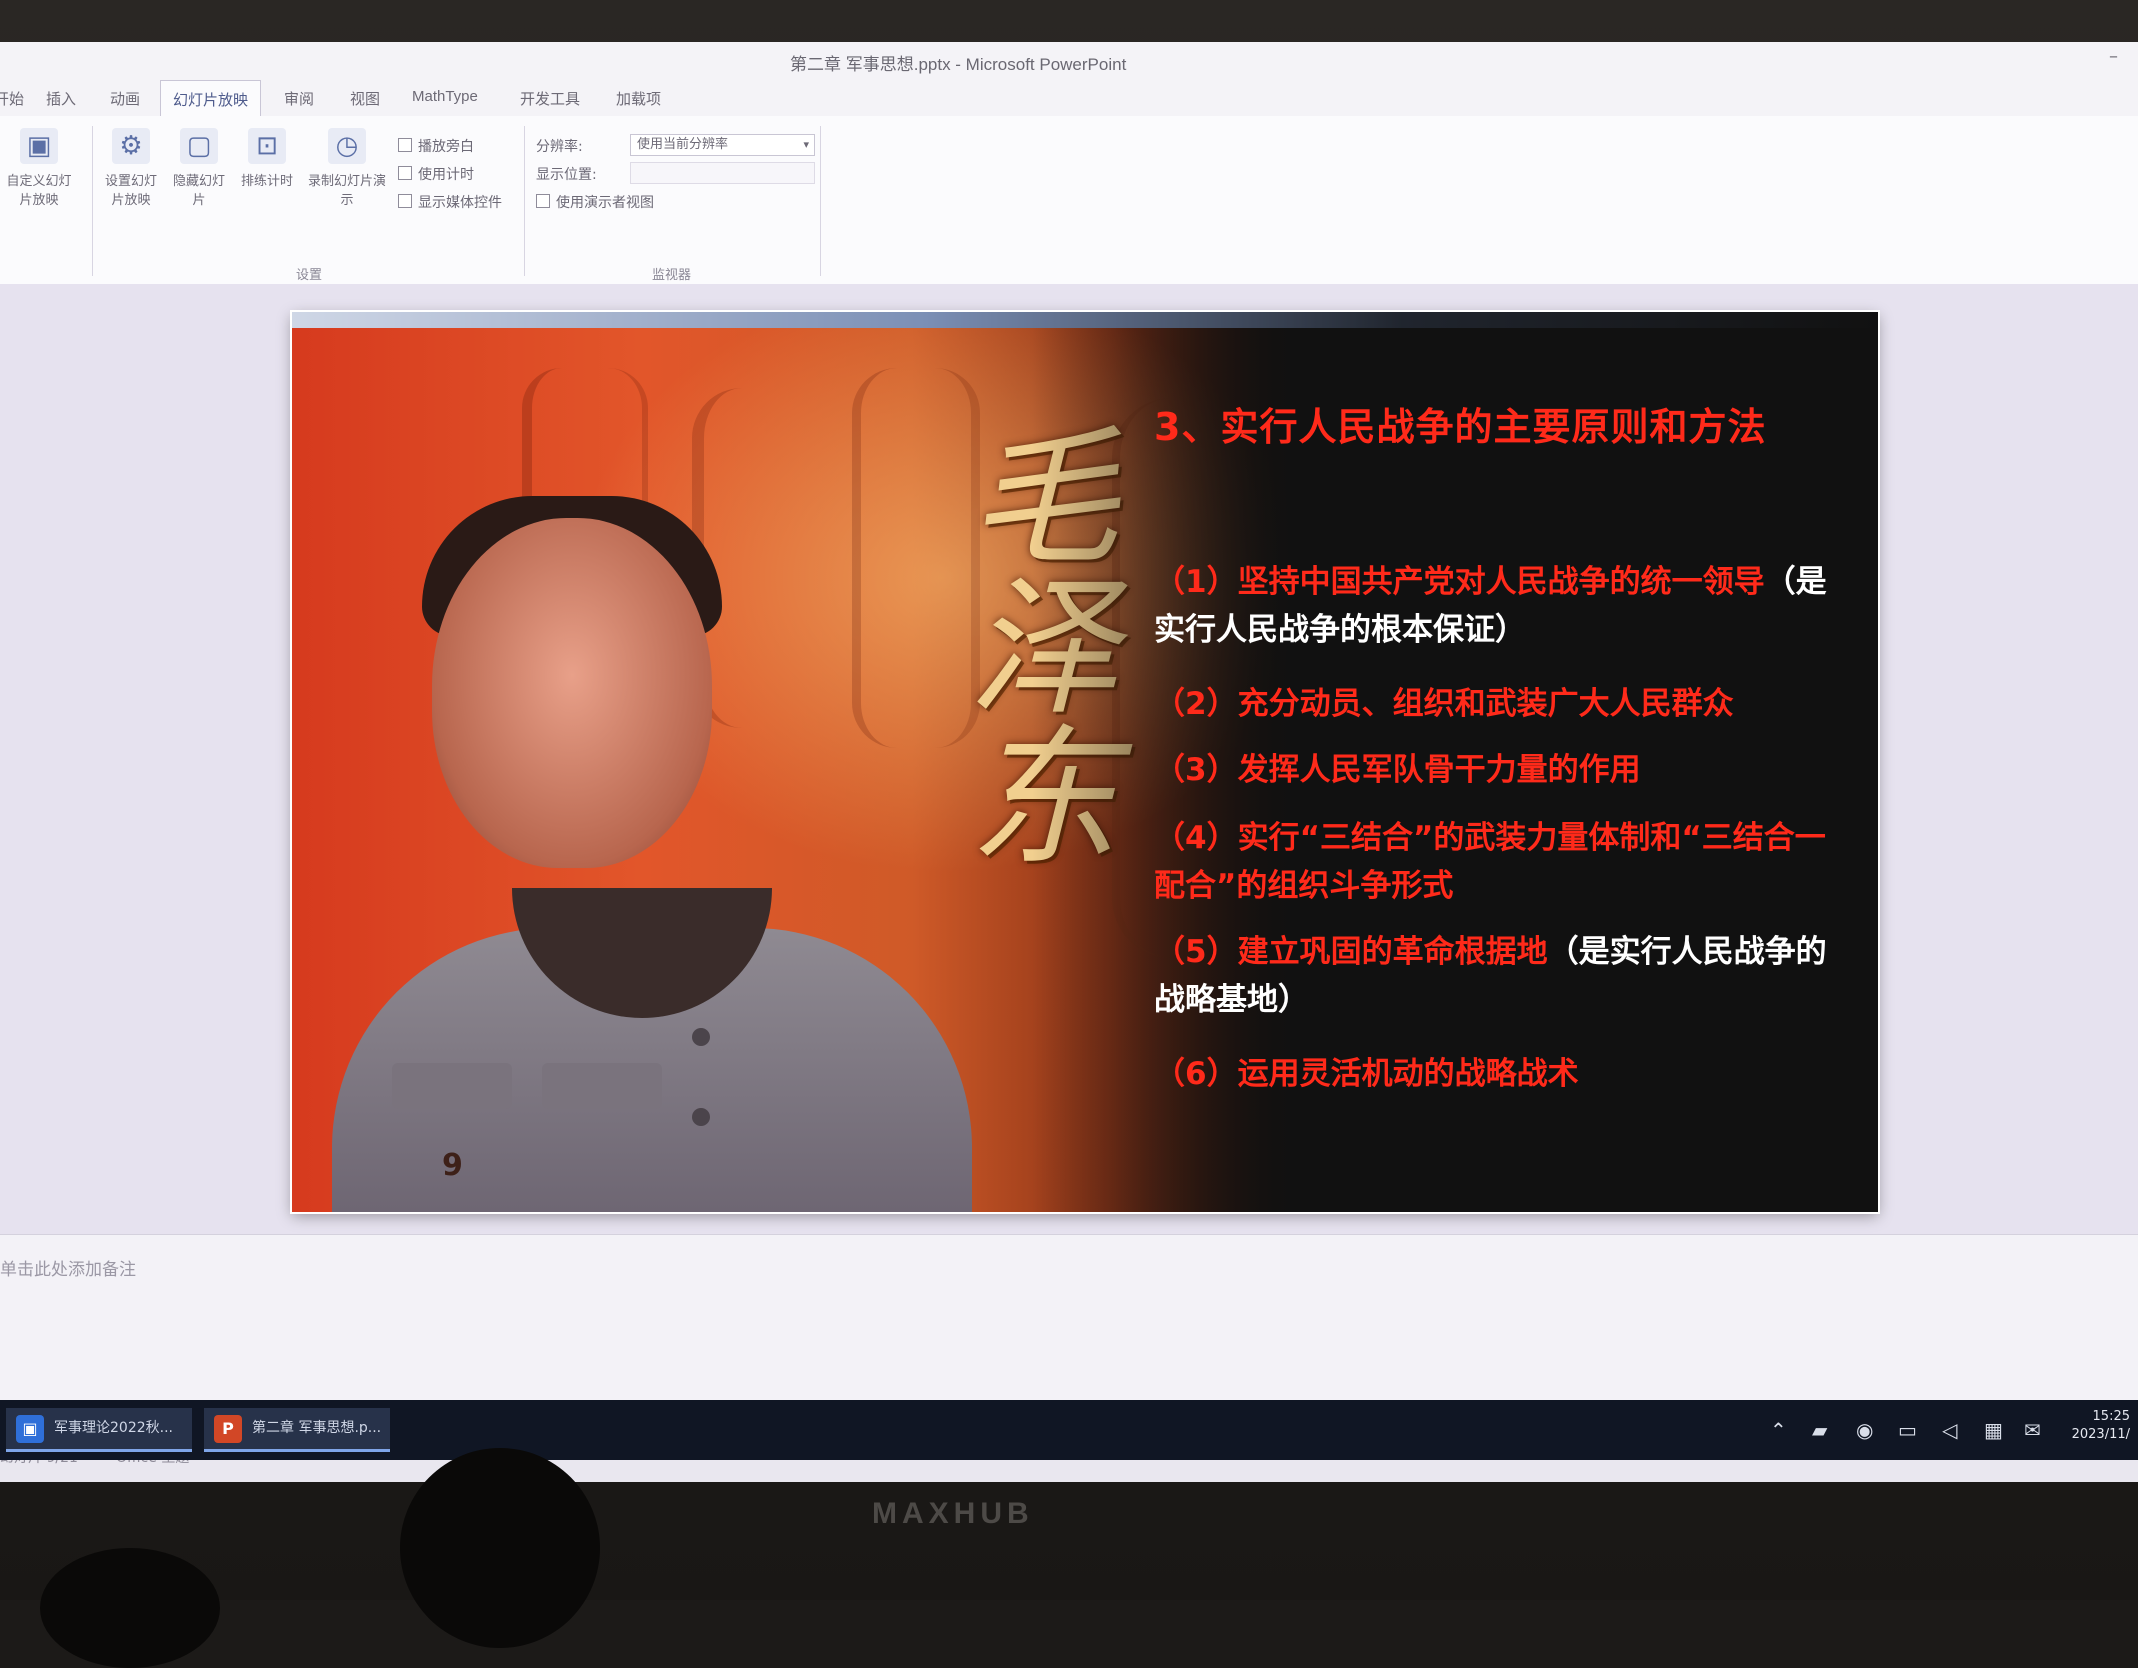 The image size is (2138, 1668). Describe the element at coordinates (199, 168) in the screenshot. I see `hide-slide-button: ▢ 隐藏幻灯片` at that location.